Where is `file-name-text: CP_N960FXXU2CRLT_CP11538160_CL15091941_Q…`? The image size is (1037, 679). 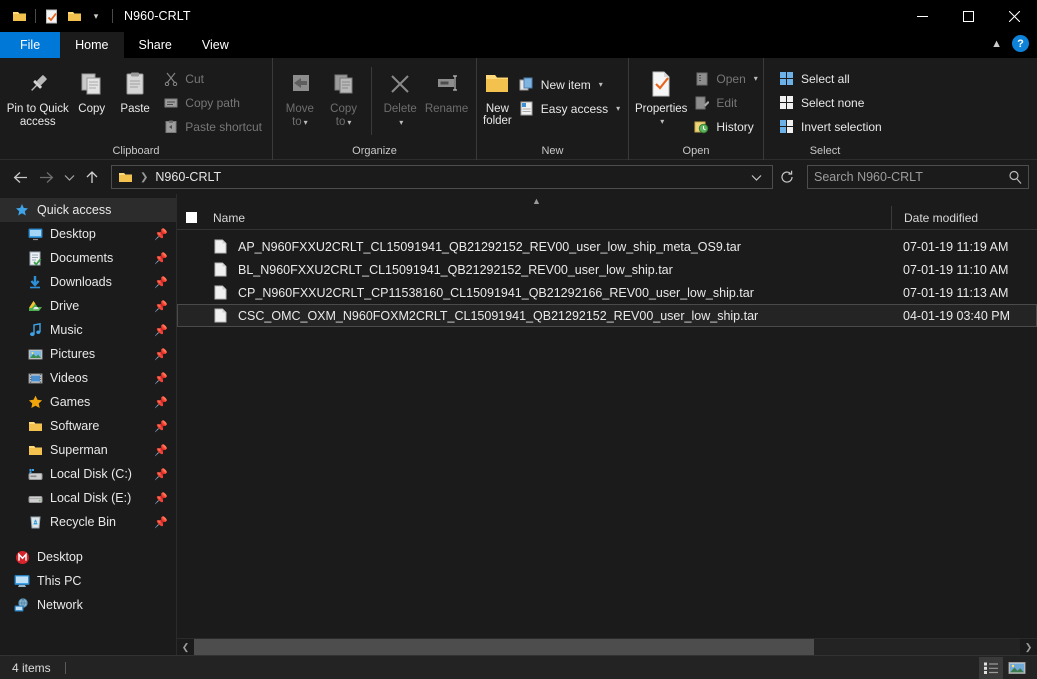
file-name-text: CP_N960FXXU2CRLT_CP11538160_CL15091941_Q… is located at coordinates (496, 292).